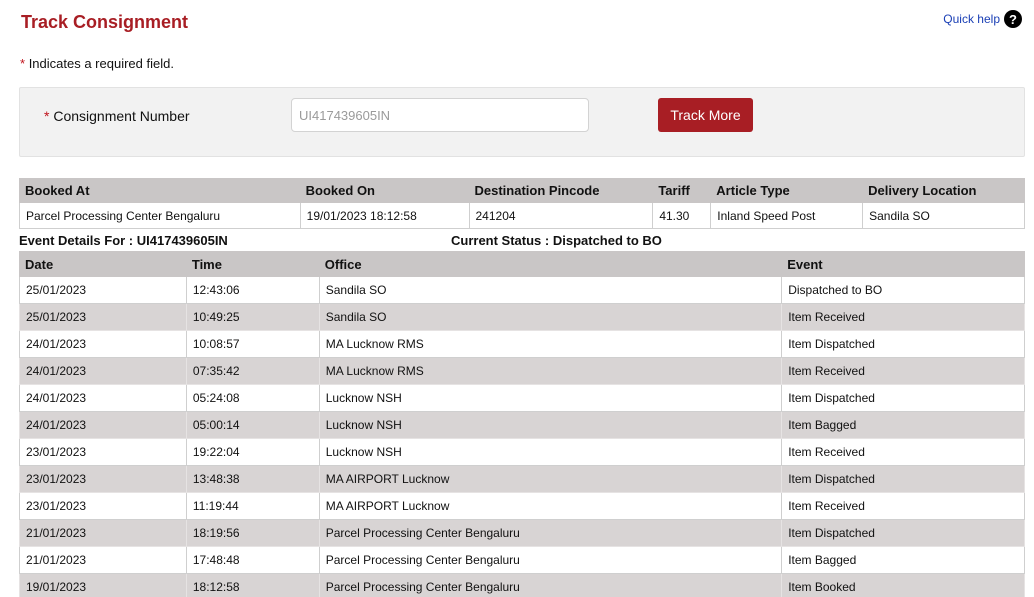  Describe the element at coordinates (252, 264) in the screenshot. I see `col-time: Time` at that location.